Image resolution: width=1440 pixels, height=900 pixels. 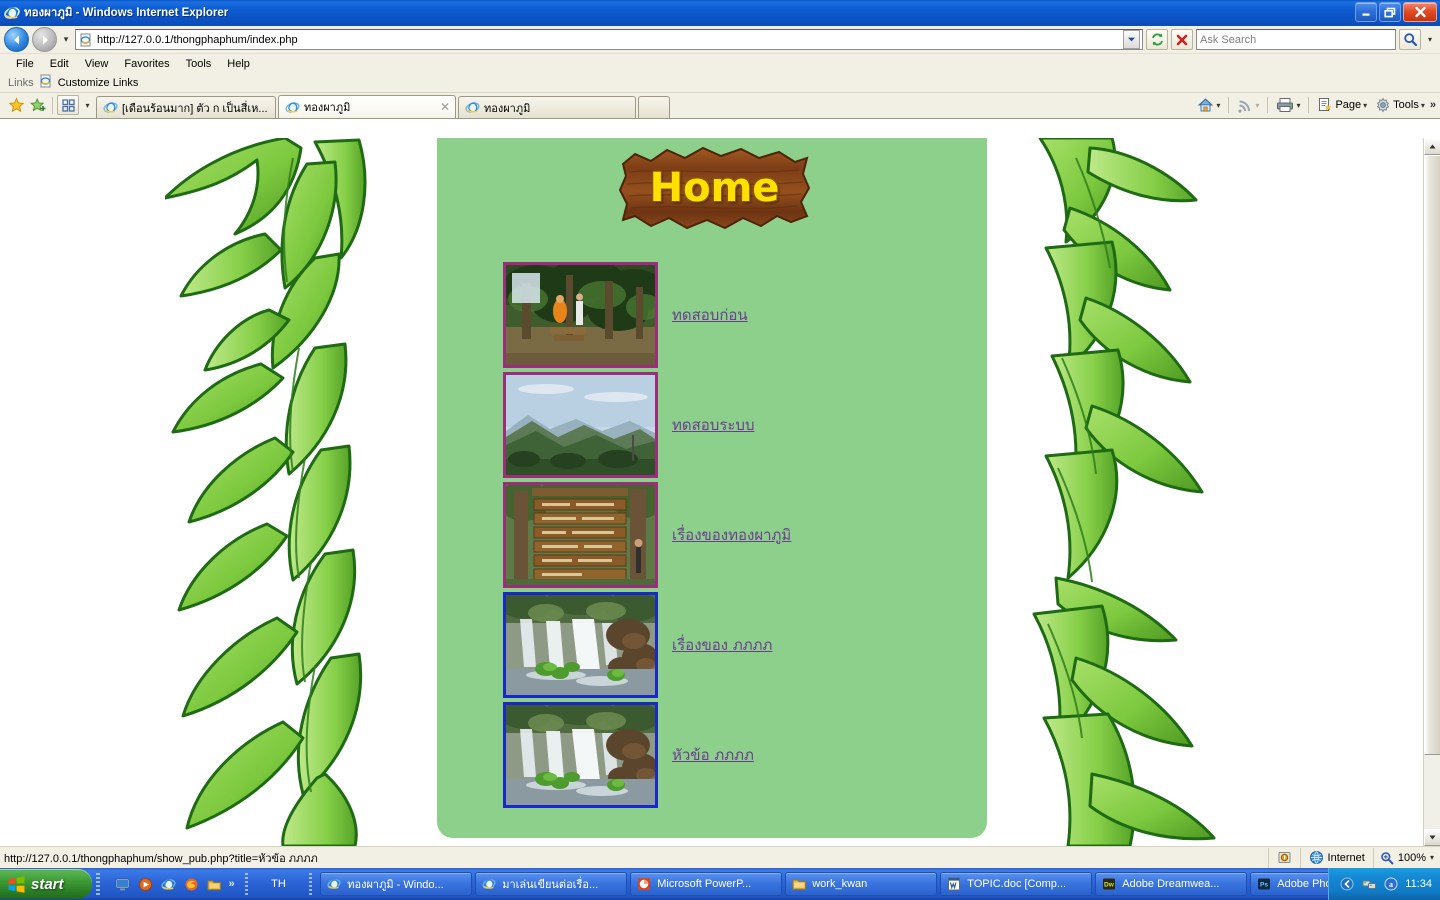 What do you see at coordinates (97, 64) in the screenshot?
I see `menu-view: View` at bounding box center [97, 64].